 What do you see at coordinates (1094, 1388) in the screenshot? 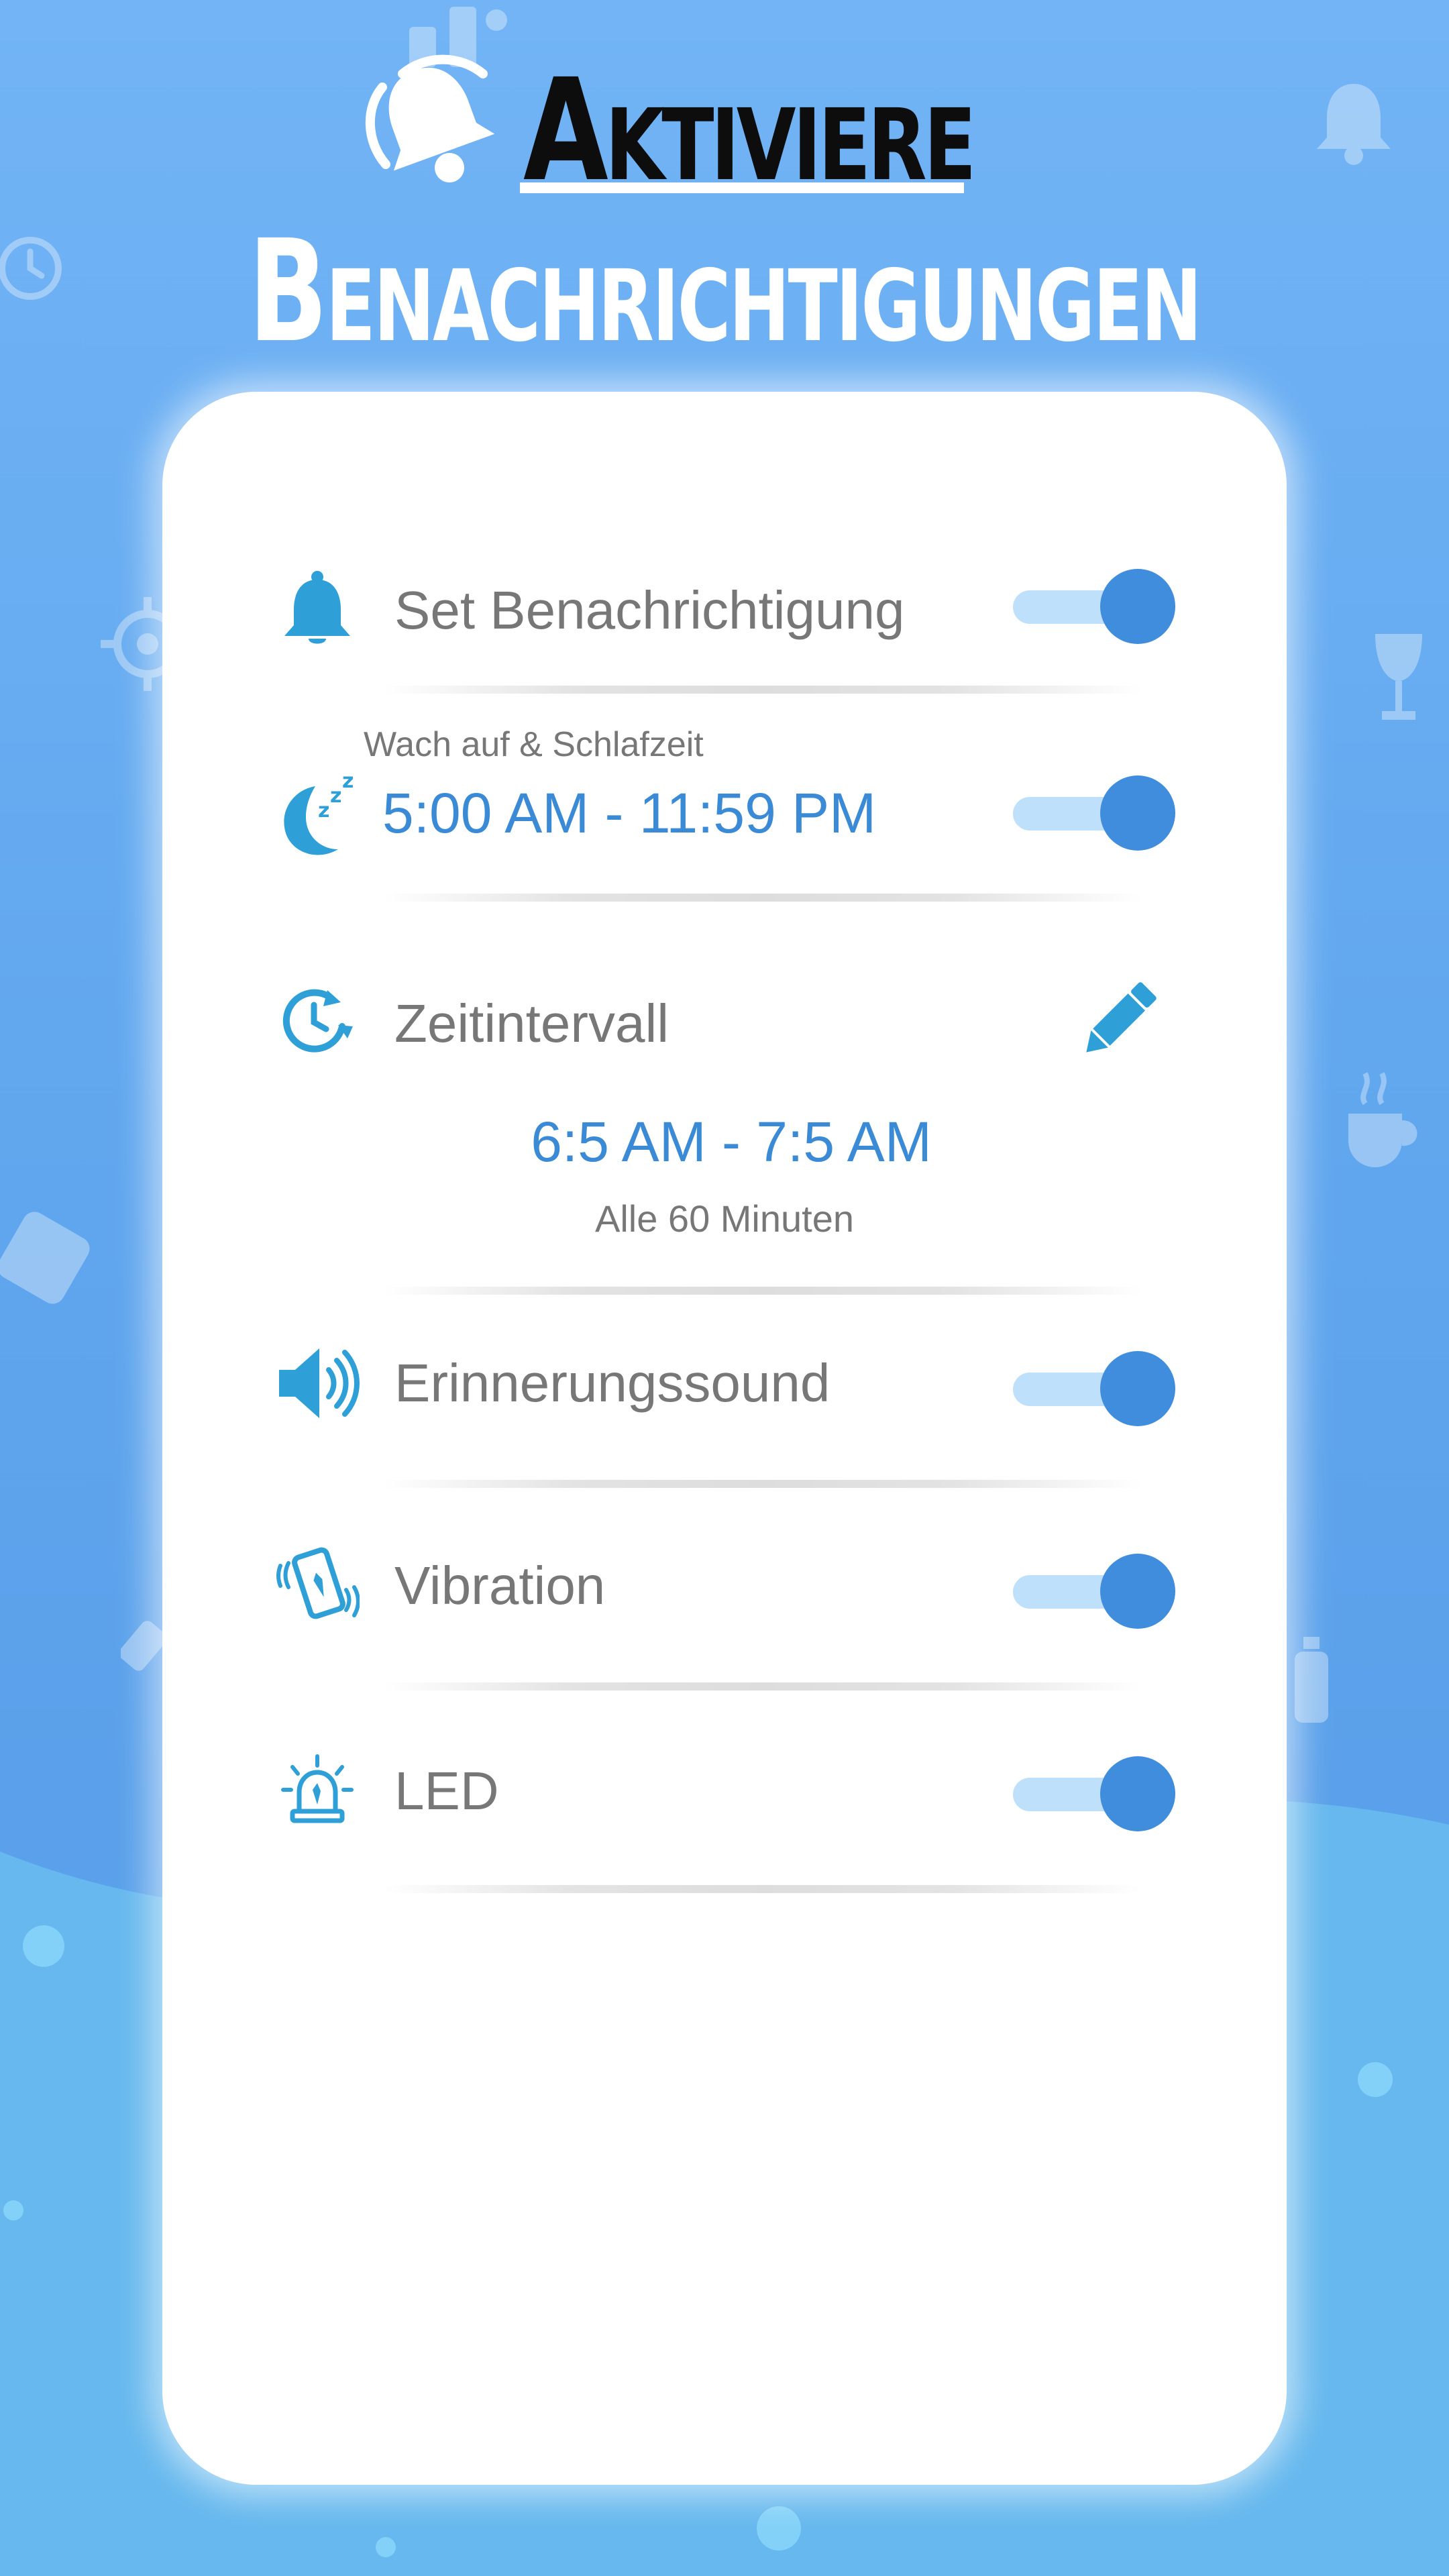
I see `reminder-sound-toggle` at bounding box center [1094, 1388].